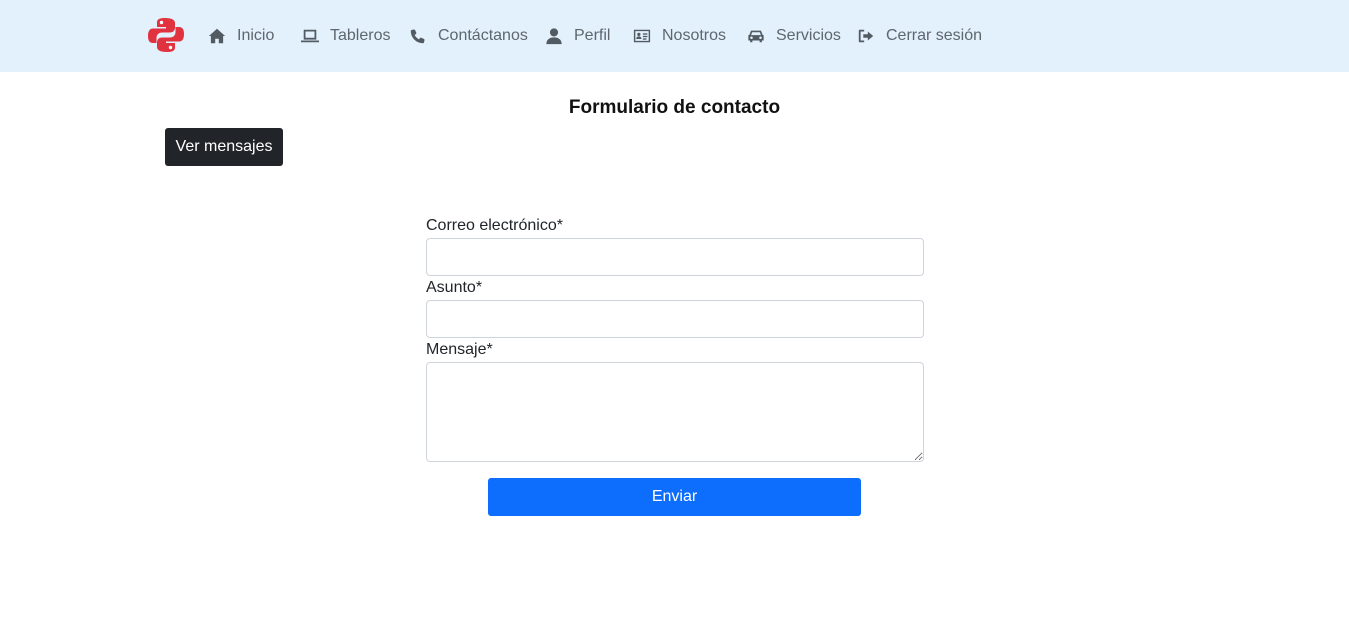  I want to click on view-messages-button: Ver mensajes, so click(224, 147).